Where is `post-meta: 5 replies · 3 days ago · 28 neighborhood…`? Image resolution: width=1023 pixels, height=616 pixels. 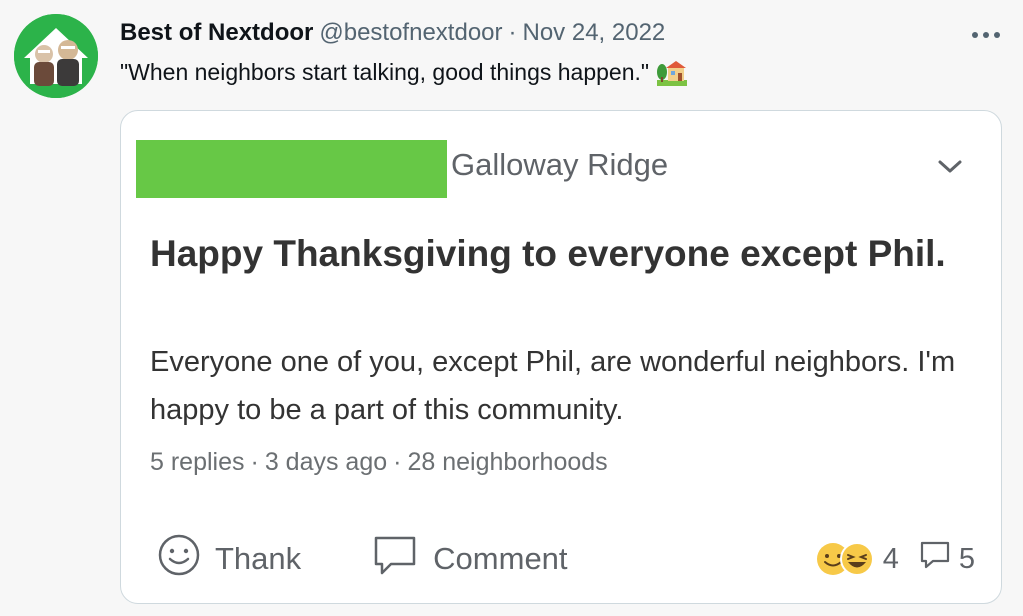 post-meta: 5 replies · 3 days ago · 28 neighborhood… is located at coordinates (379, 462).